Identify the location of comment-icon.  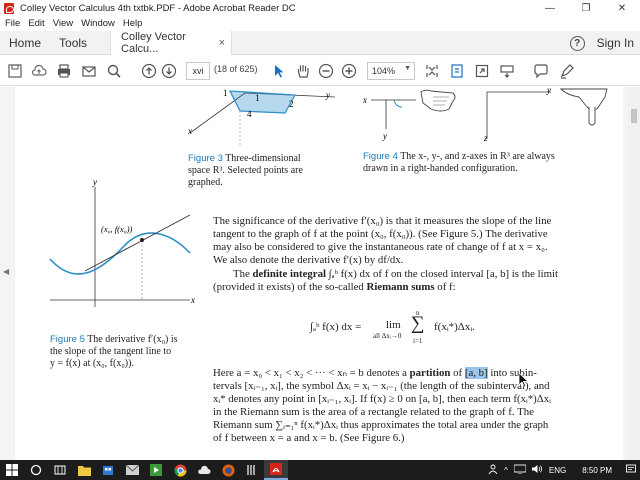
(541, 71).